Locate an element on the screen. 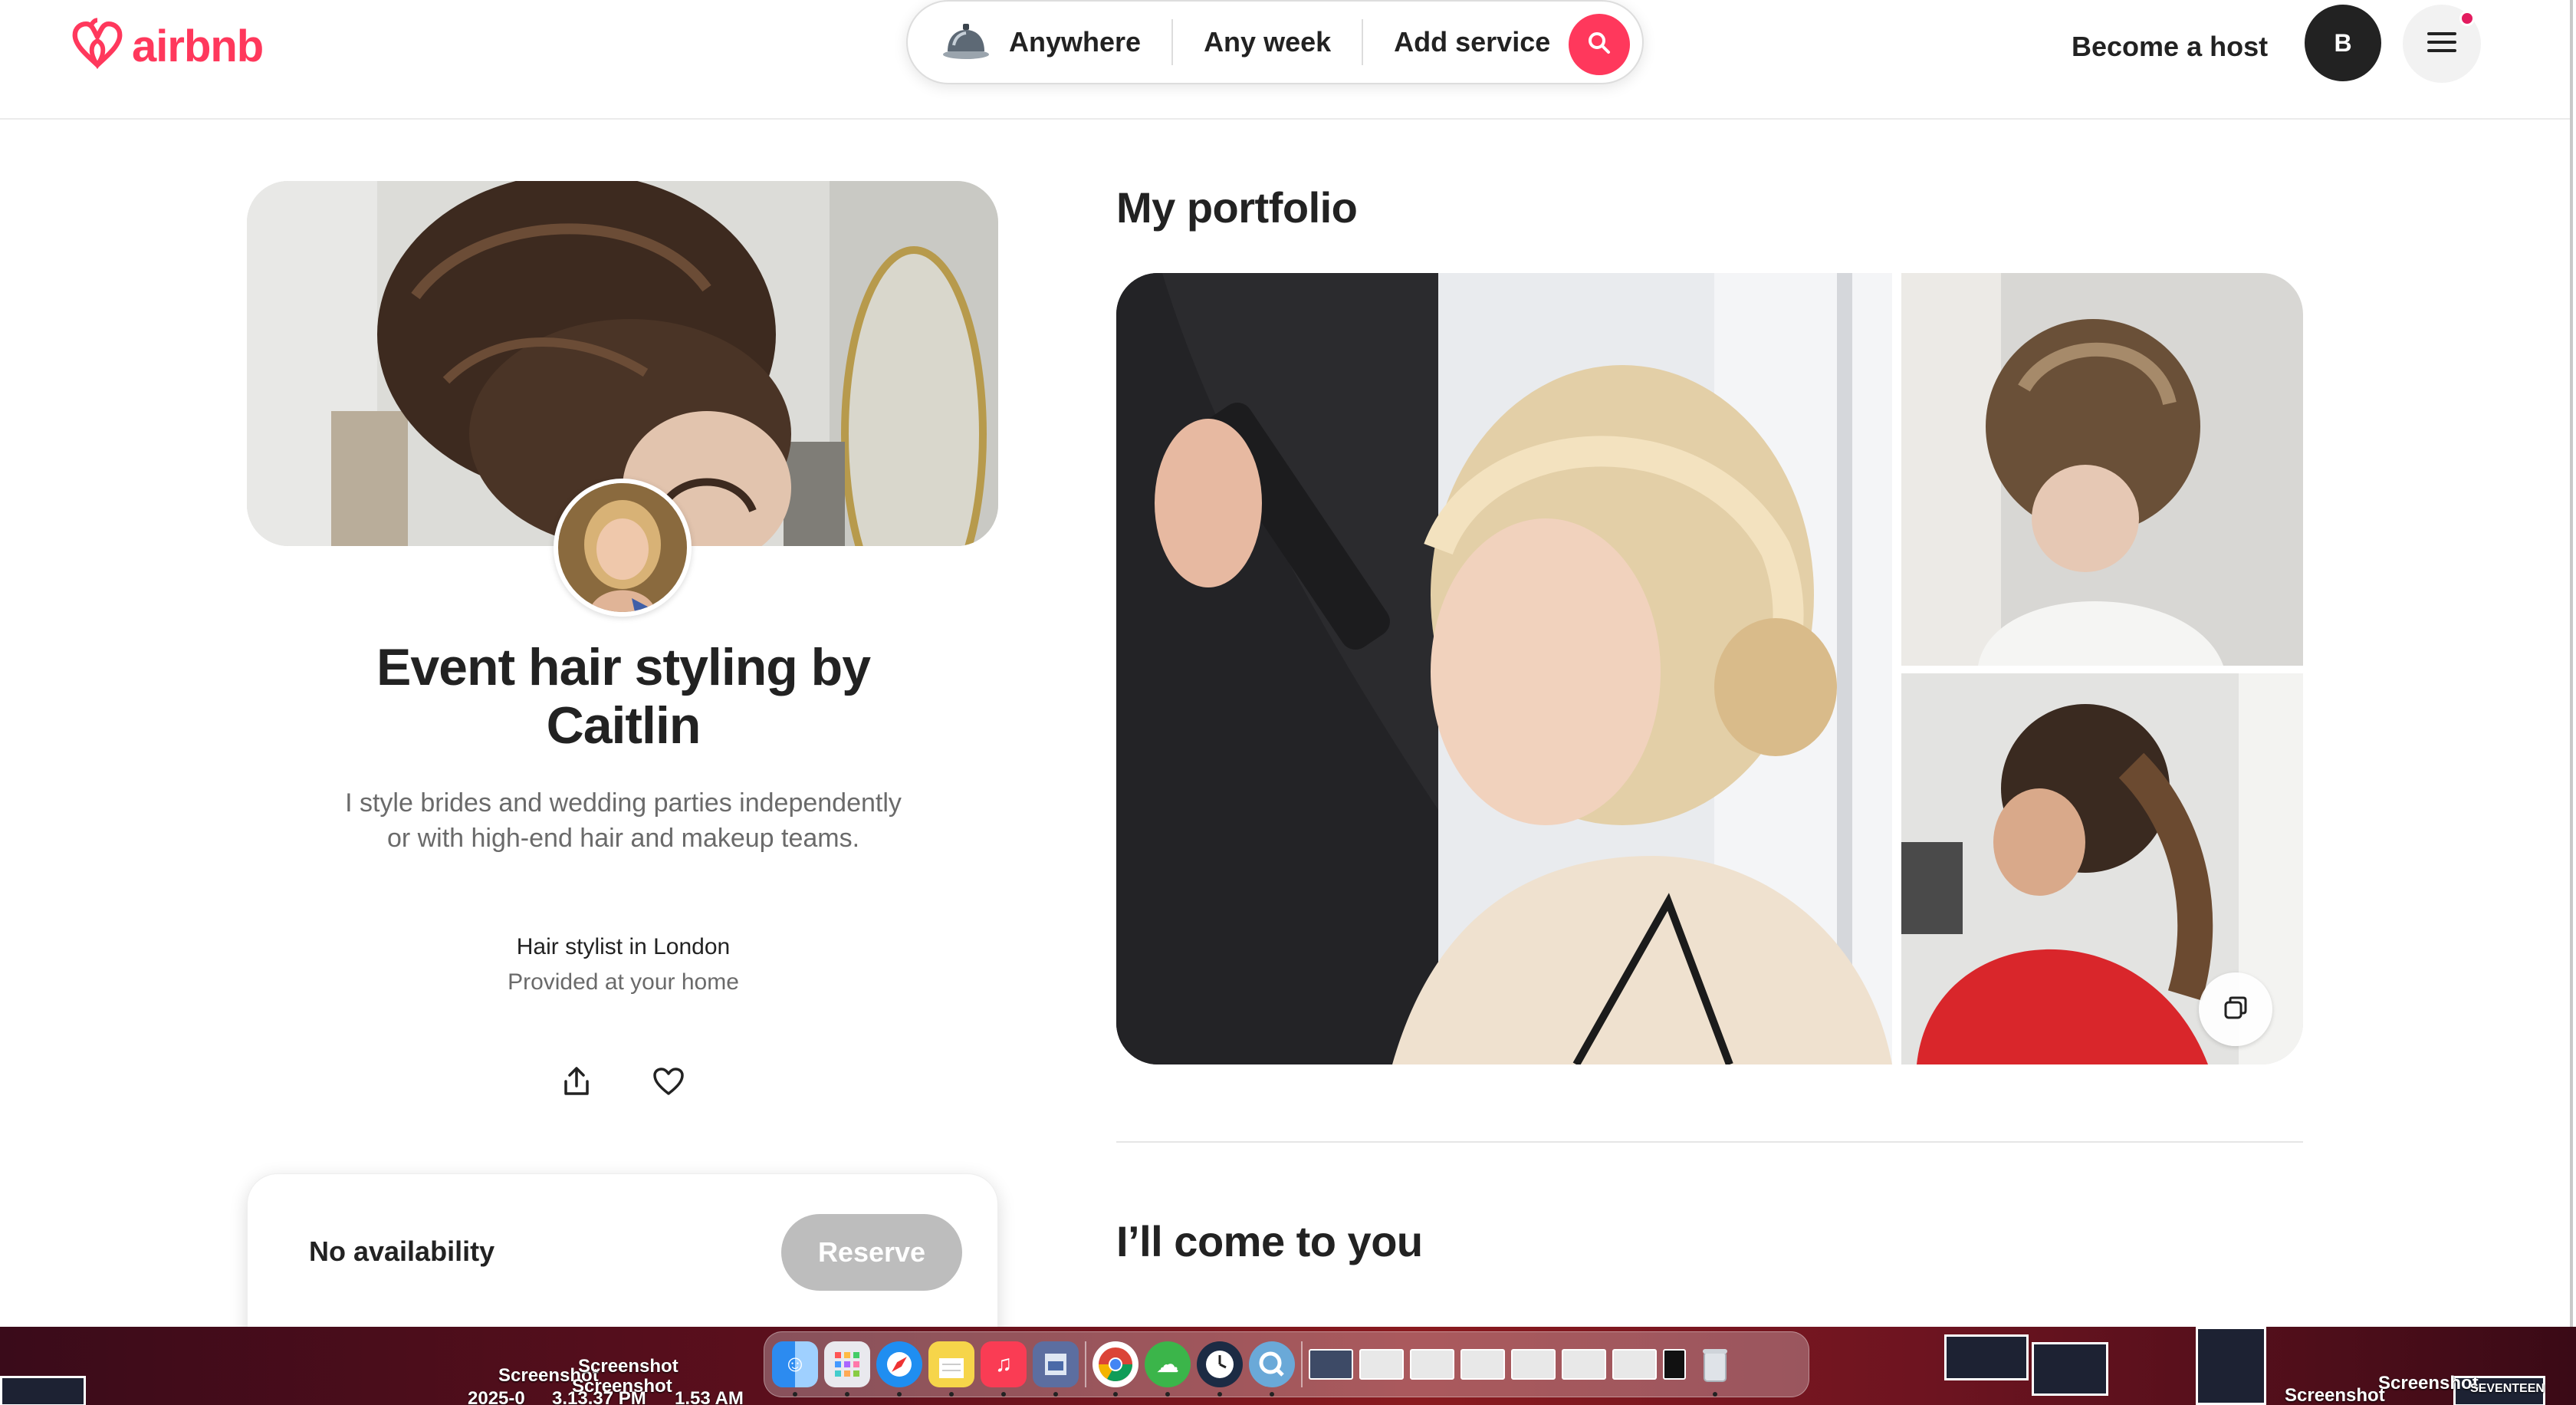 This screenshot has width=2576, height=1405. service-location: Provided at your home is located at coordinates (623, 982).